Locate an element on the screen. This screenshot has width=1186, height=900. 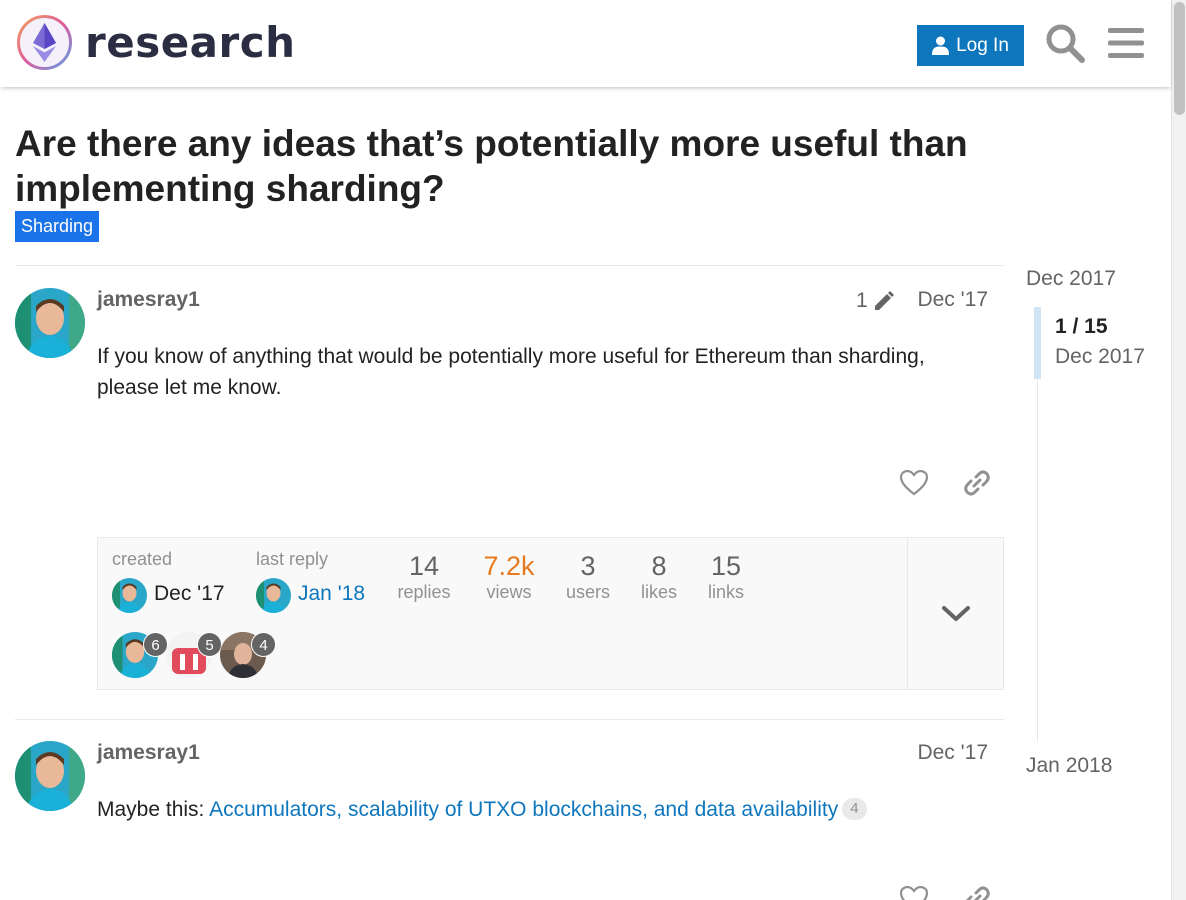
created-date: Dec '17 is located at coordinates (189, 593).